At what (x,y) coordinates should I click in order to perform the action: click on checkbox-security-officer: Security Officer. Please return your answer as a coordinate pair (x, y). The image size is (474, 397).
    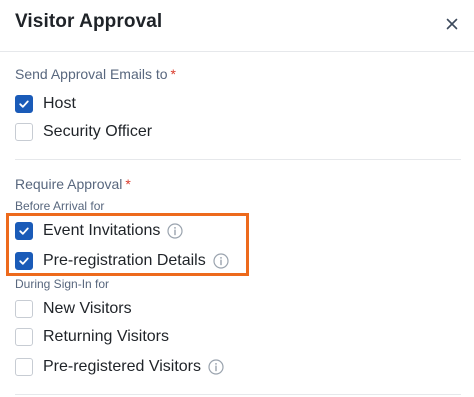
    Looking at the image, I should click on (83, 132).